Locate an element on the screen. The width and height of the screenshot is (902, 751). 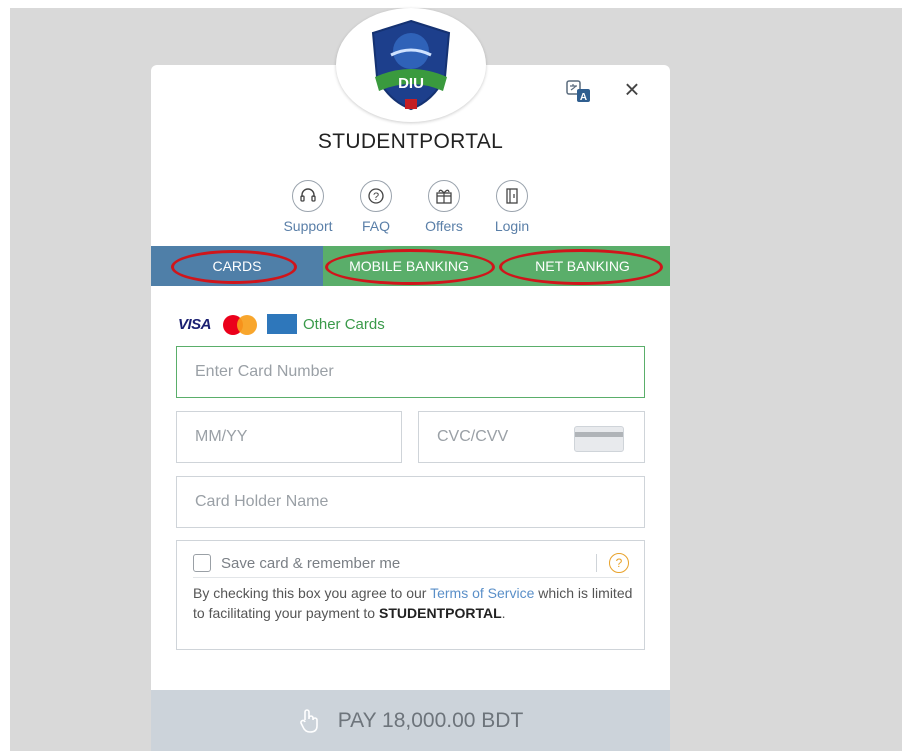
quick-link-label: FAQ is located at coordinates (375, 226).